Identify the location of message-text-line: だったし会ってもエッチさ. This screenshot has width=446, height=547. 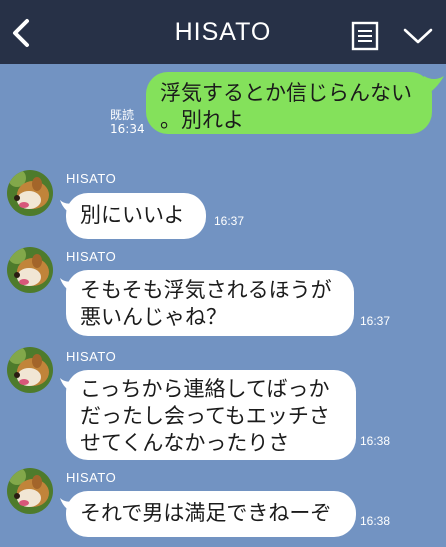
(205, 416).